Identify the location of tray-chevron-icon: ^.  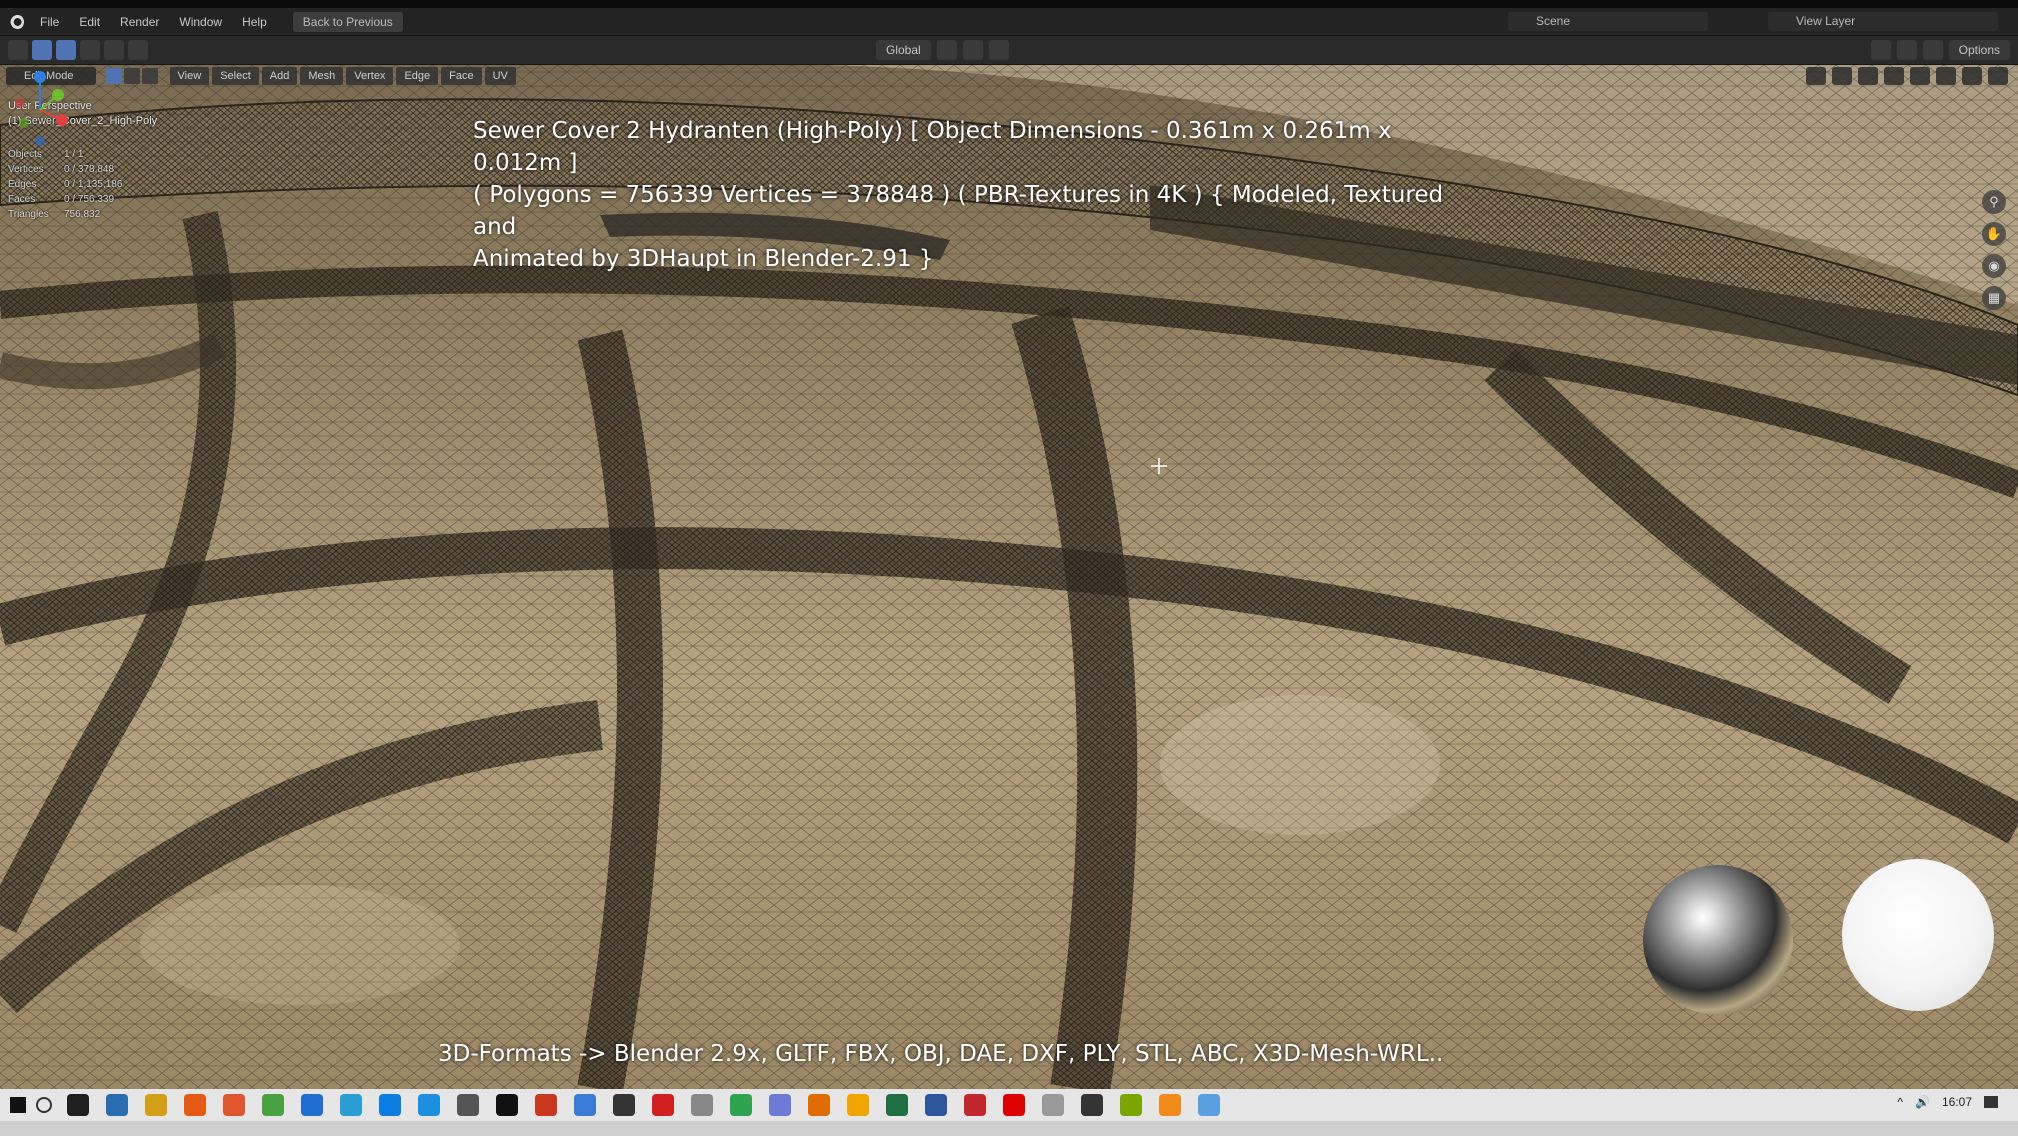
(1900, 1102).